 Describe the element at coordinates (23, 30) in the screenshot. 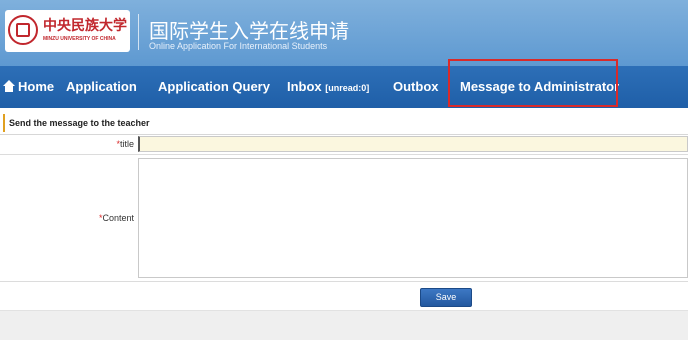

I see `university-seal-icon` at that location.